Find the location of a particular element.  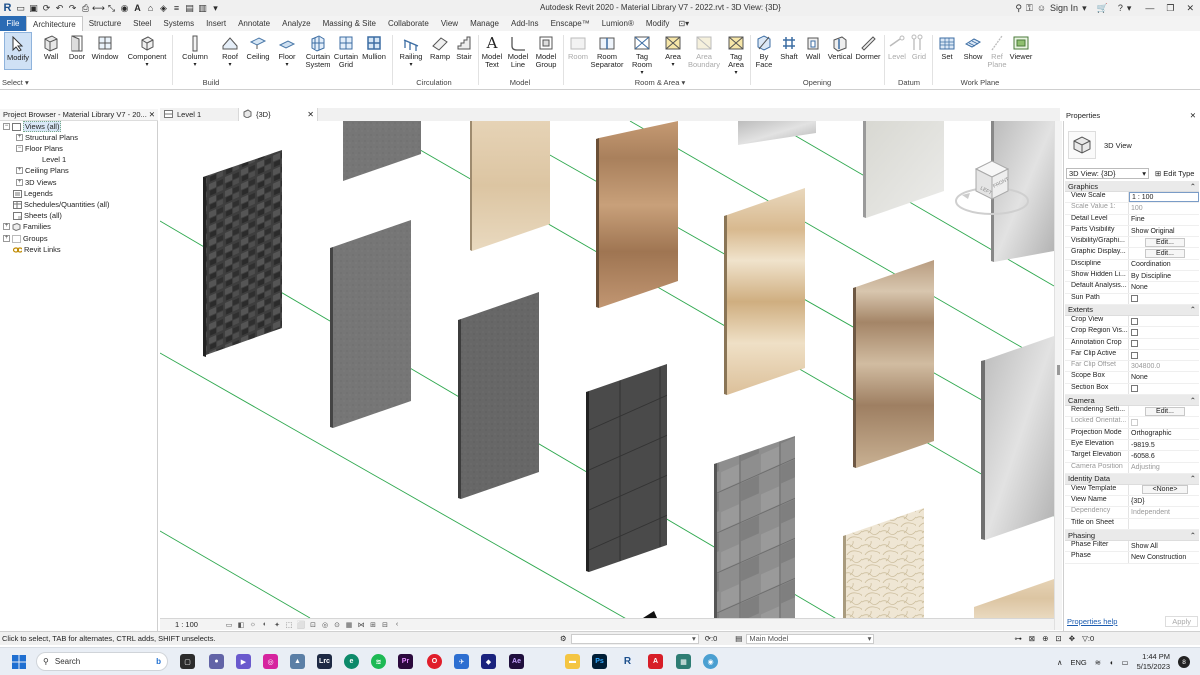

volume-icon: ◖ is located at coordinates (1111, 662).